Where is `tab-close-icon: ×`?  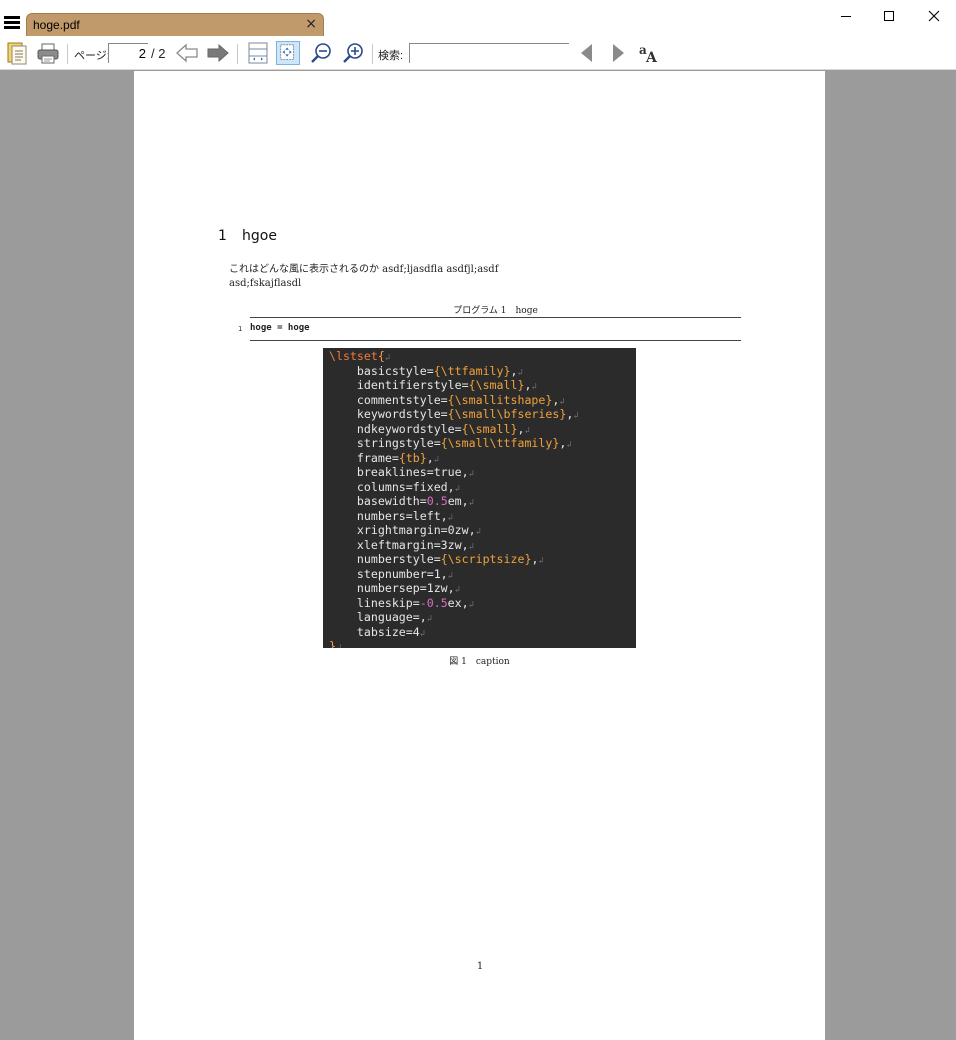 tab-close-icon: × is located at coordinates (311, 24).